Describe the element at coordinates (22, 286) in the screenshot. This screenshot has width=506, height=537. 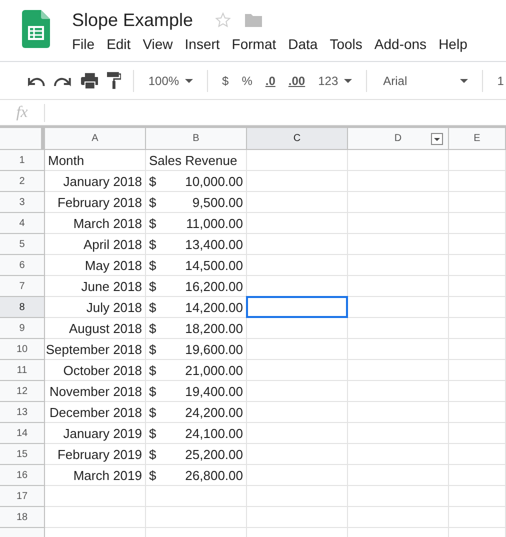
I see `row-header: 7` at that location.